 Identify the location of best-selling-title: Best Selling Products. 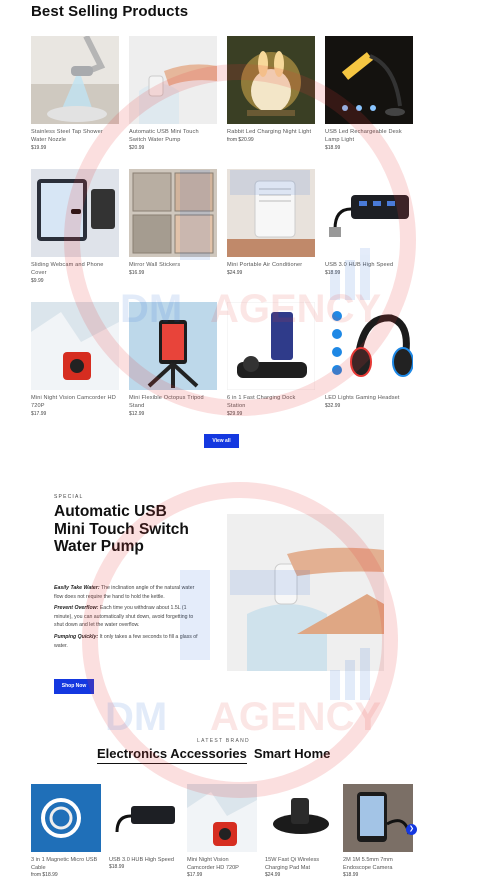
(110, 11).